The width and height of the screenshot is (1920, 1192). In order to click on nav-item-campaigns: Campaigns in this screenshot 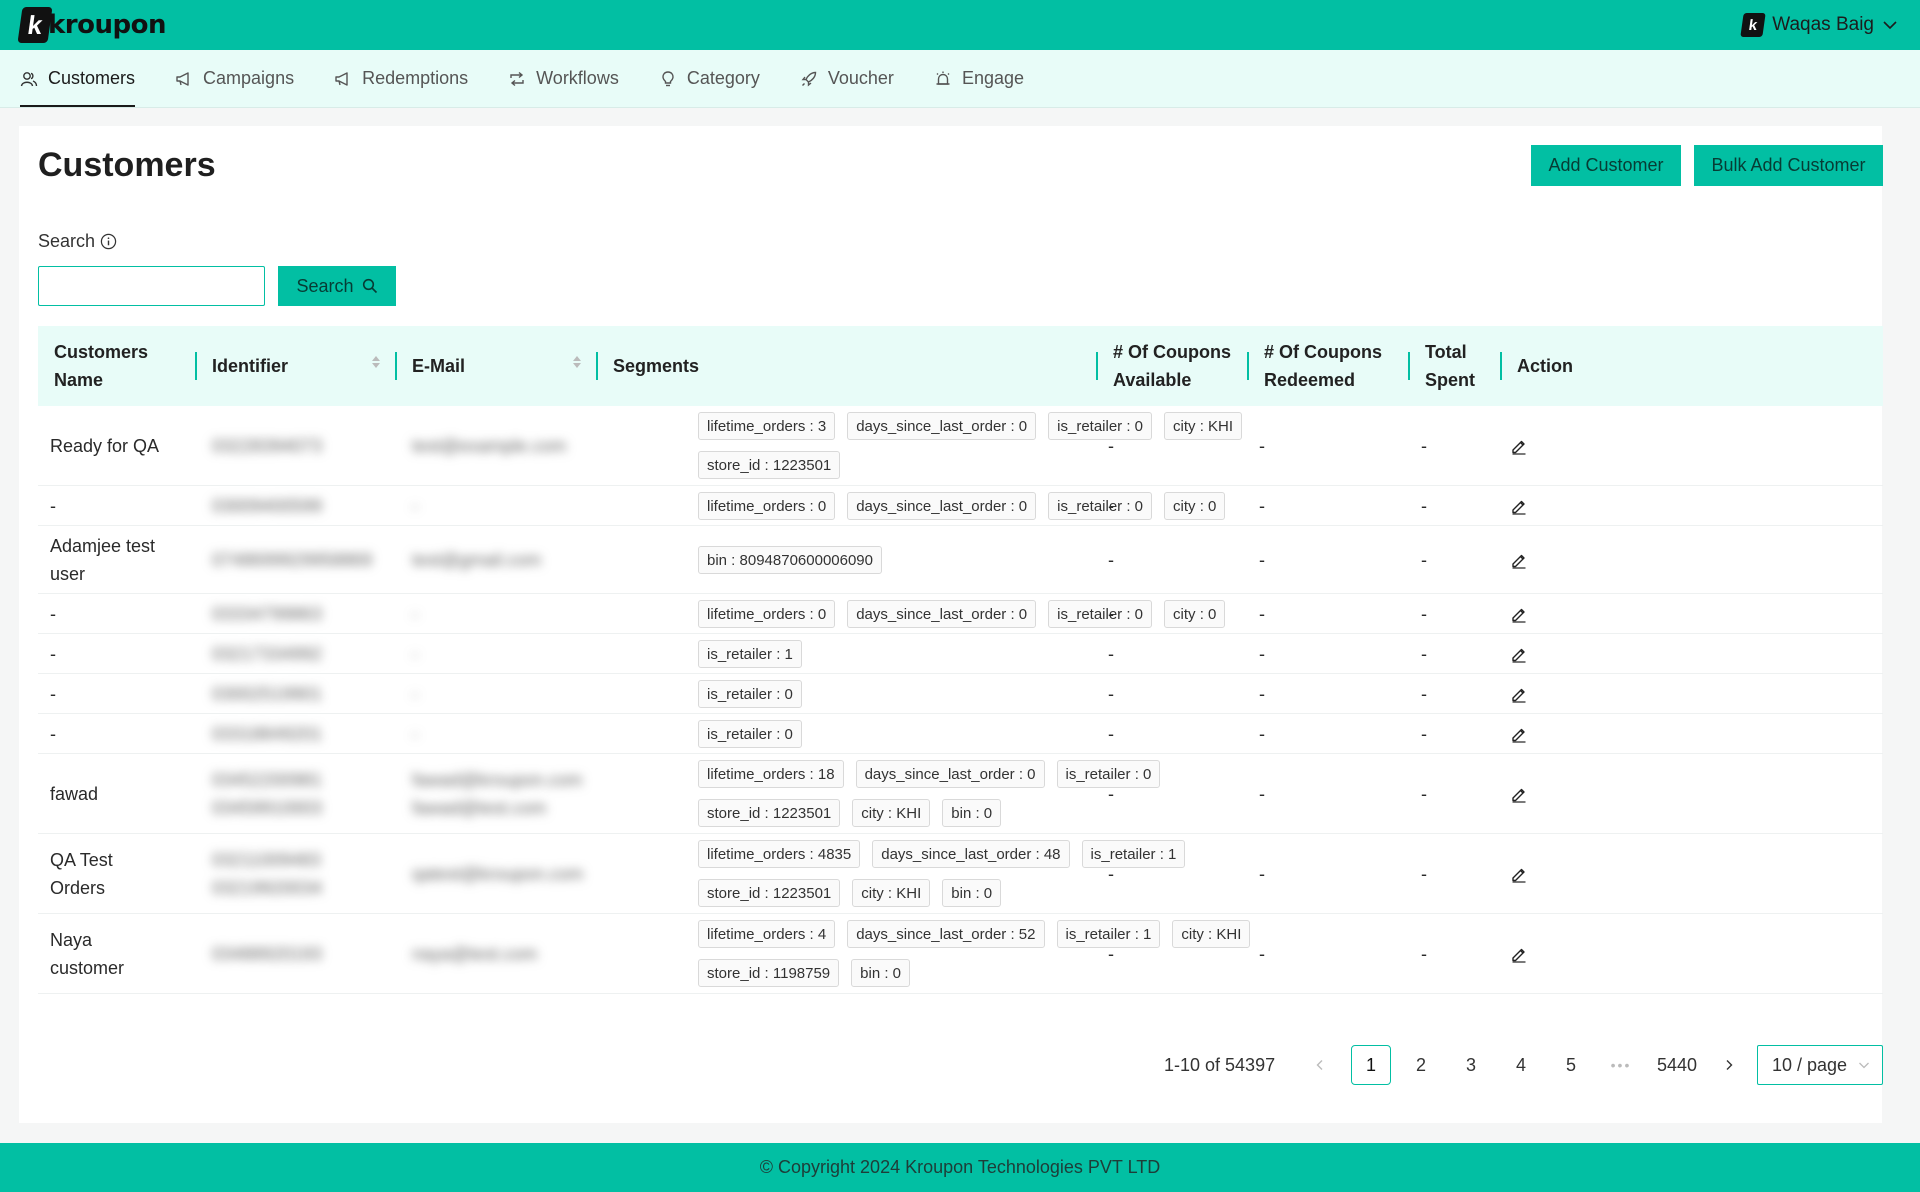, I will do `click(234, 78)`.